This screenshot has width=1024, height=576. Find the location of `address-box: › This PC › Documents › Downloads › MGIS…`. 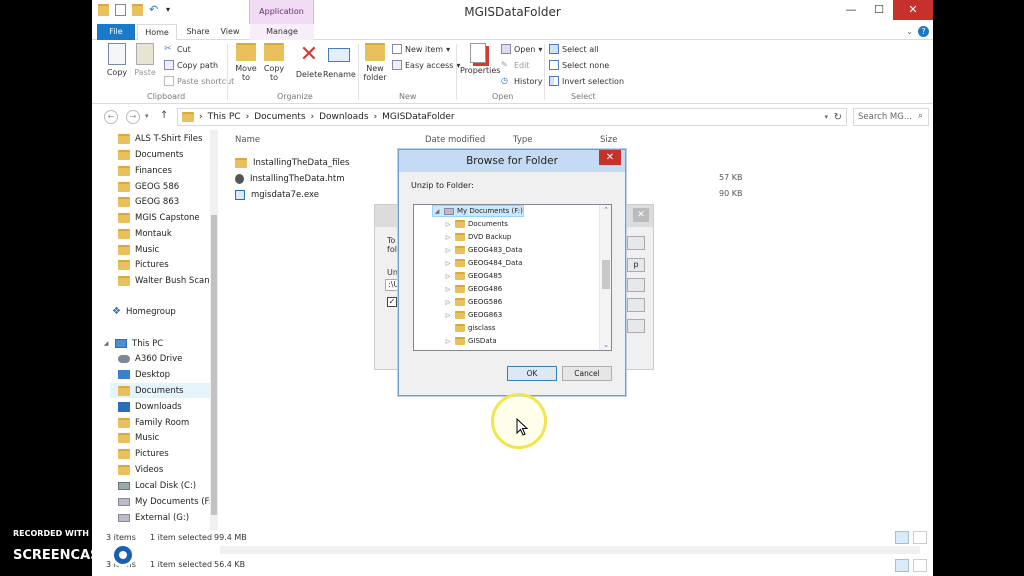

address-box: › This PC › Documents › Downloads › MGIS… is located at coordinates (512, 117).